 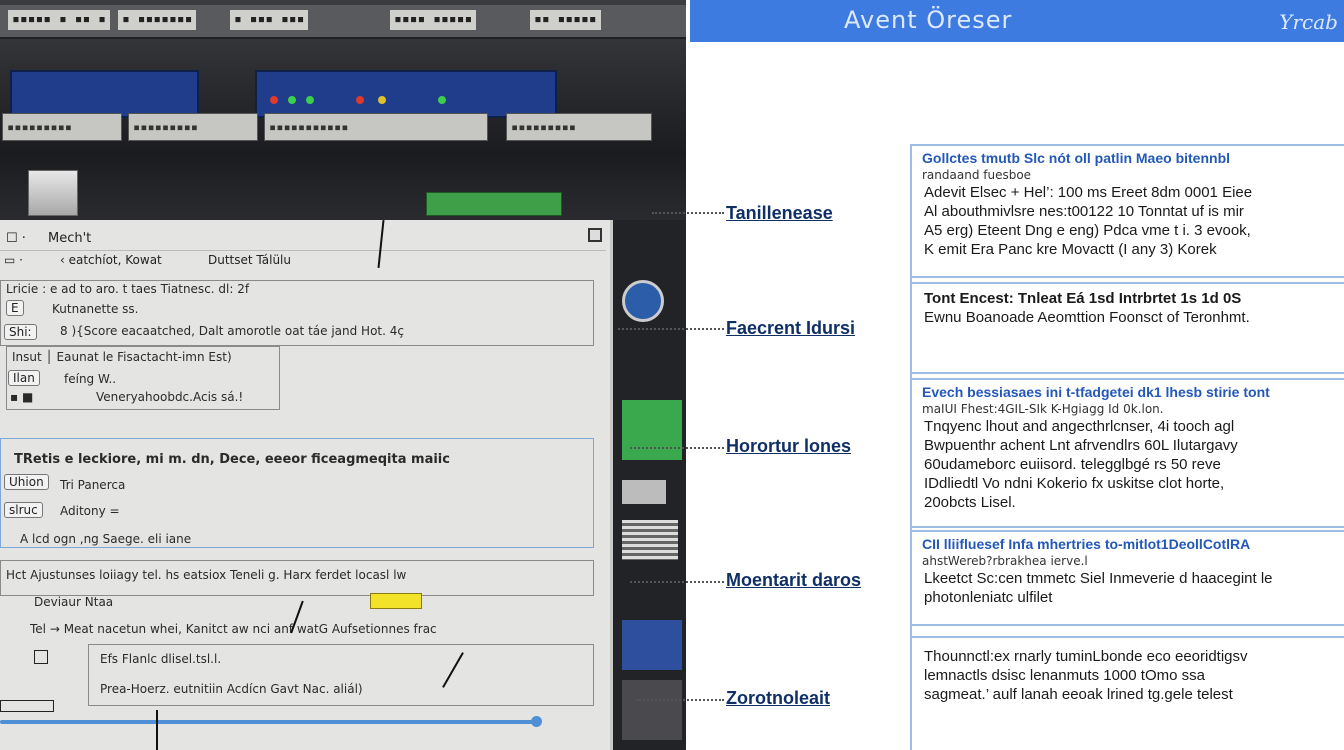 What do you see at coordinates (376, 127) in the screenshot?
I see `port-label: ▪▪▪▪▪▪▪▪▪▪▪` at bounding box center [376, 127].